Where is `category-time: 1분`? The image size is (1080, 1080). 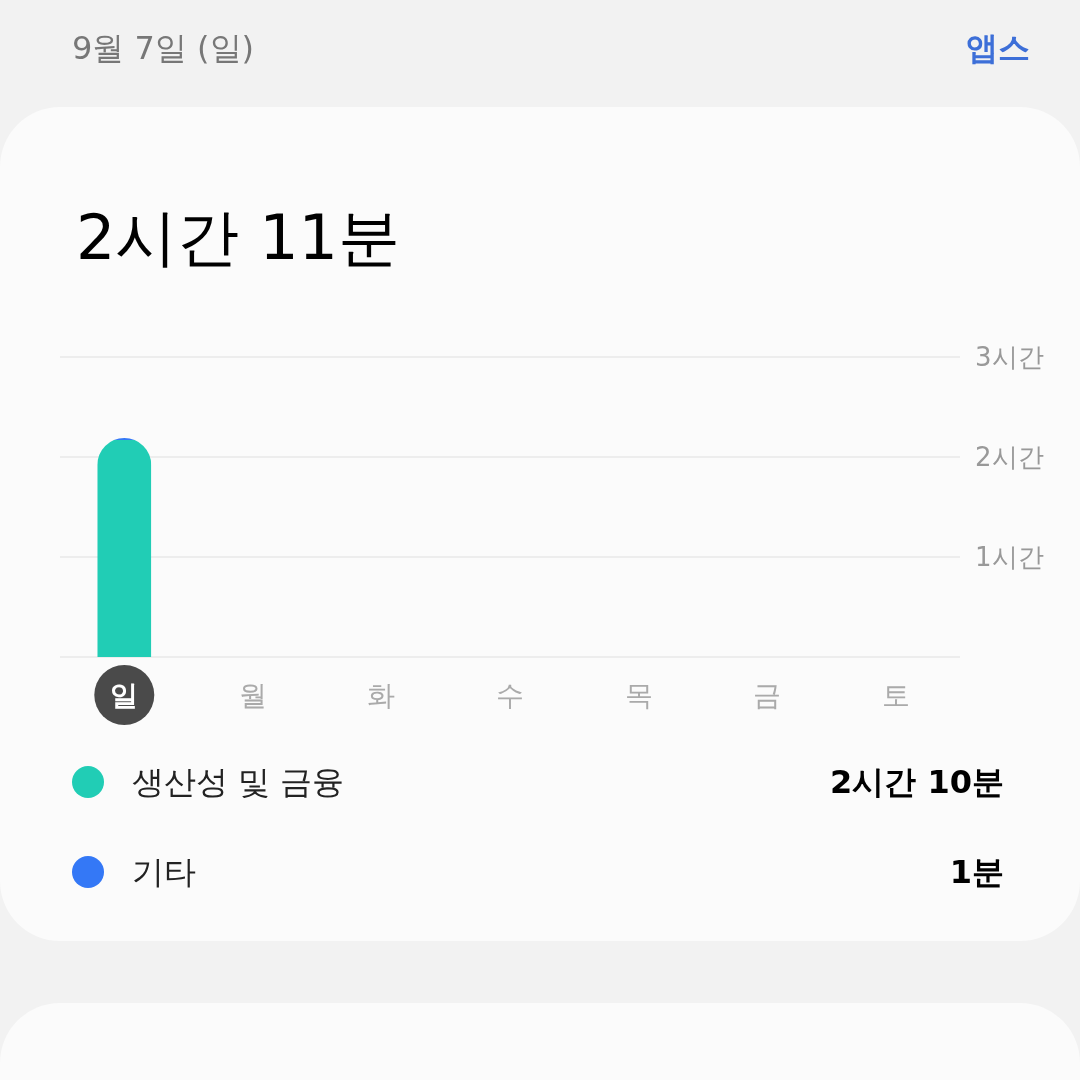
category-time: 1분 is located at coordinates (976, 873).